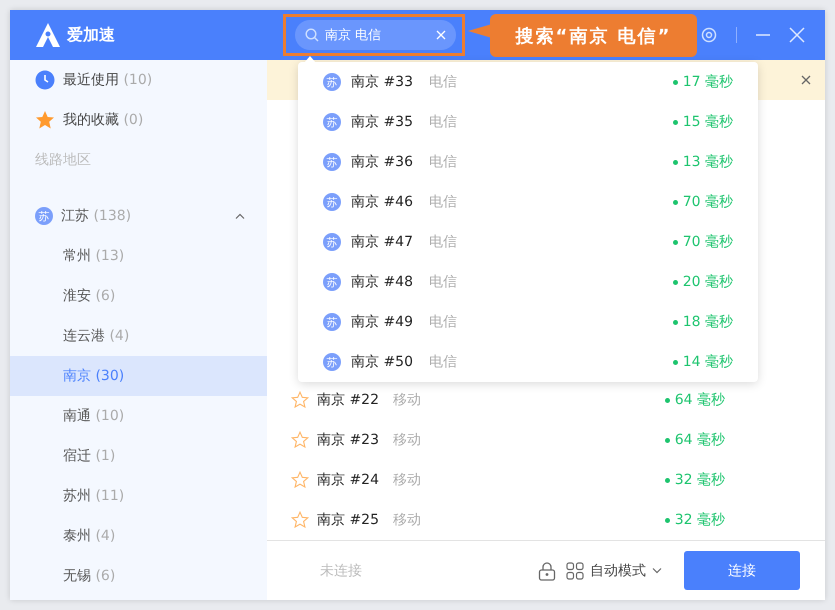 Image resolution: width=835 pixels, height=610 pixels. Describe the element at coordinates (138, 496) in the screenshot. I see `city-item: 苏州 (11)` at that location.